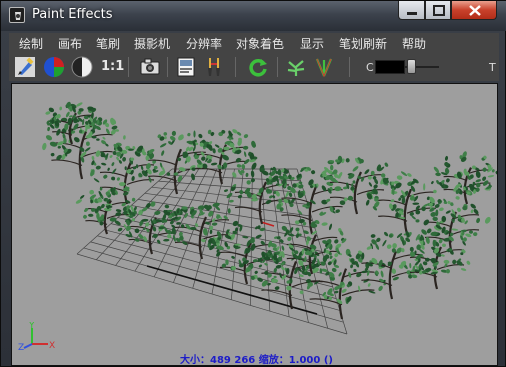 This screenshot has height=367, width=506. Describe the element at coordinates (31, 326) in the screenshot. I see `y-axis-label: Y` at that location.